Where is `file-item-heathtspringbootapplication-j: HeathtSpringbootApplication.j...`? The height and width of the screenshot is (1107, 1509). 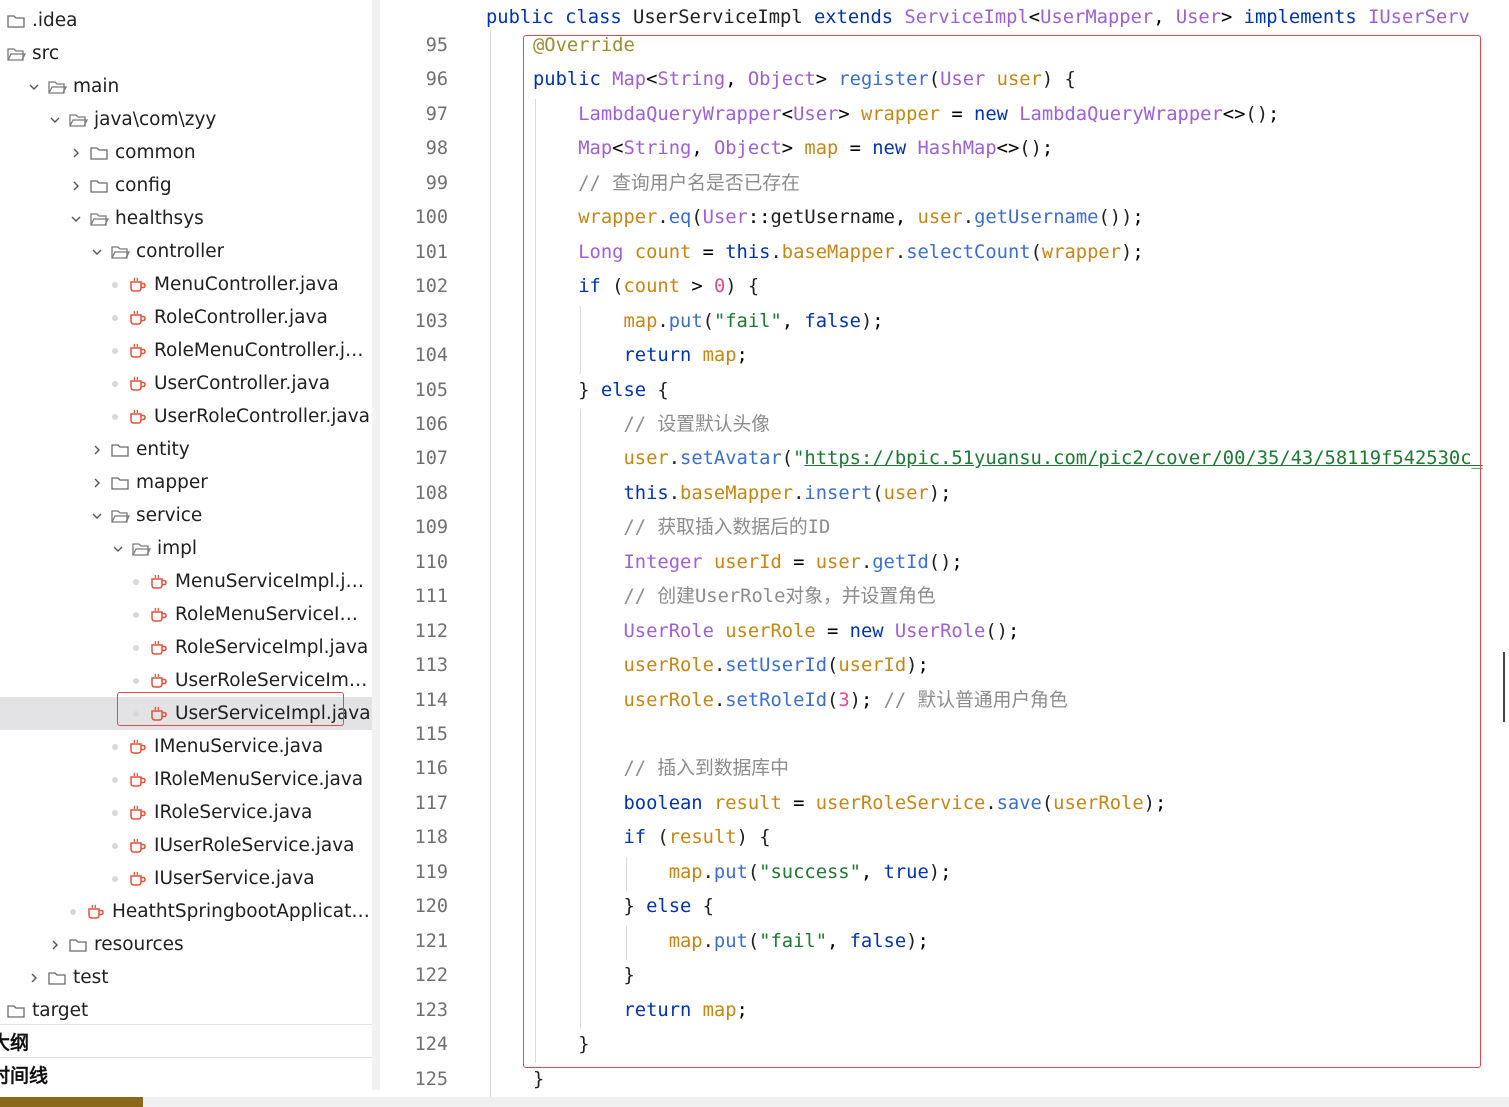
file-item-heathtspringbootapplication-j: HeathtSpringbootApplication.j... is located at coordinates (186, 911).